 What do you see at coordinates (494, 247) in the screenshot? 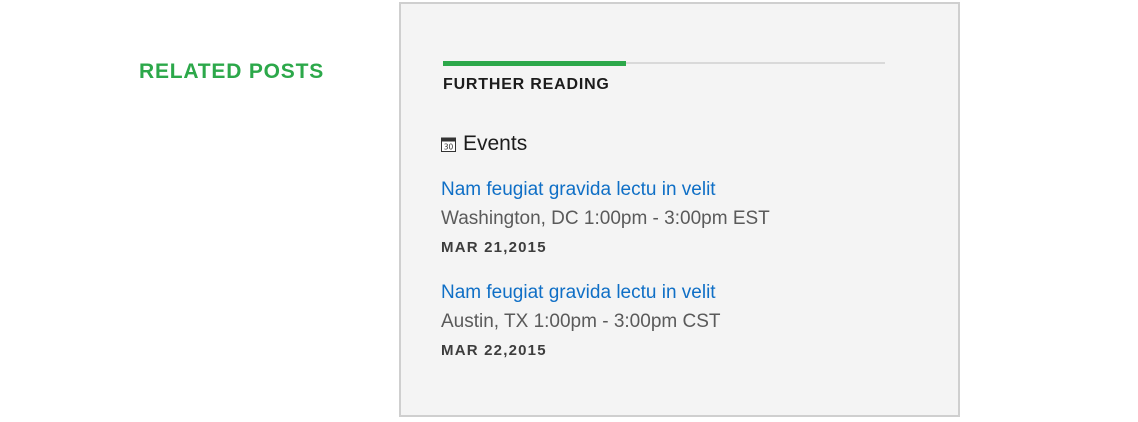
I see `event-date: MAR 21,2015` at bounding box center [494, 247].